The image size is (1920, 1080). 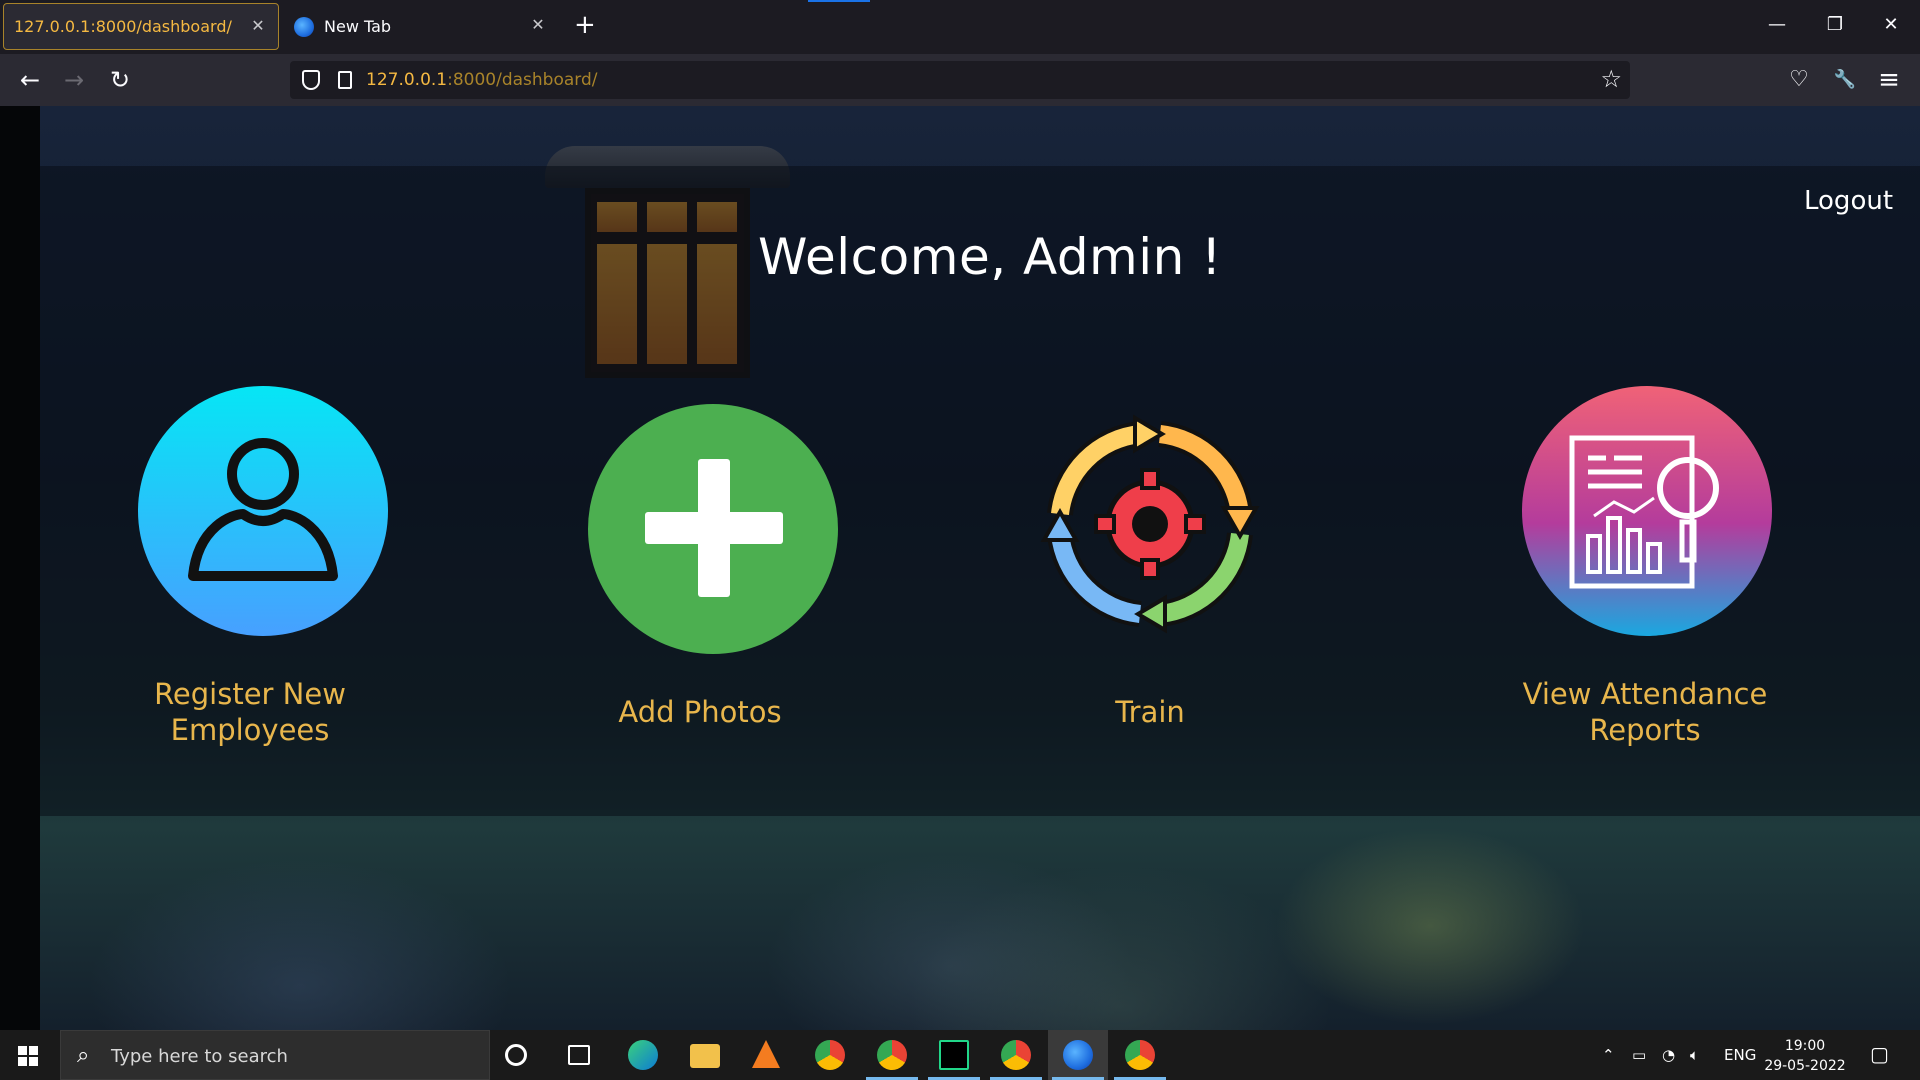 I want to click on minimize-icon: —, so click(x=1777, y=24).